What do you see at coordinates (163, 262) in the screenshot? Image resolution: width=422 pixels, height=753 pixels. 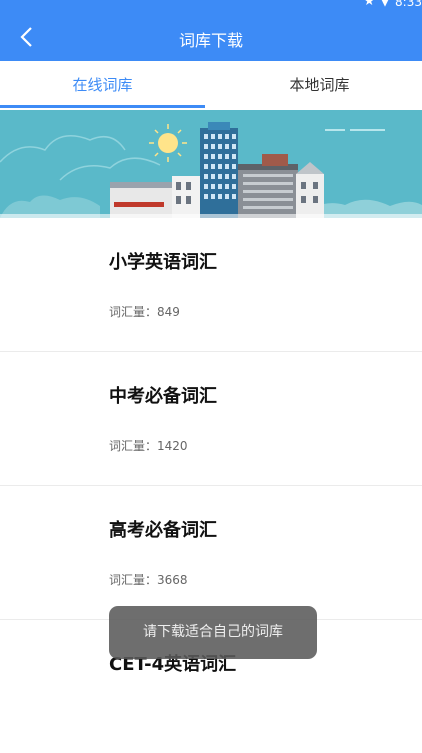 I see `vocab-item-name: 小学英语词汇` at bounding box center [163, 262].